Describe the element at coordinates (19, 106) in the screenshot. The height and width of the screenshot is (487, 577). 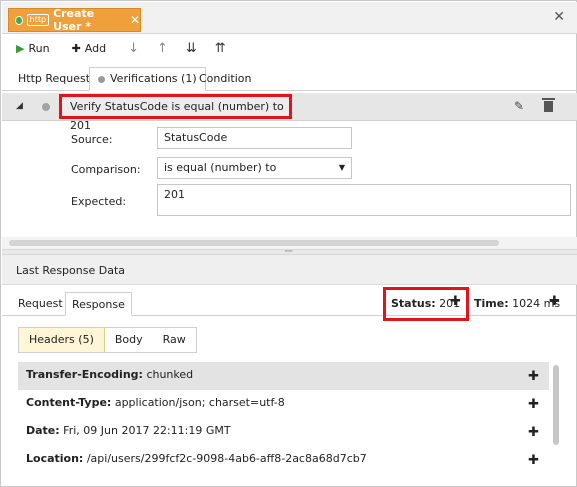
I see `collapse-icon: ◢` at that location.